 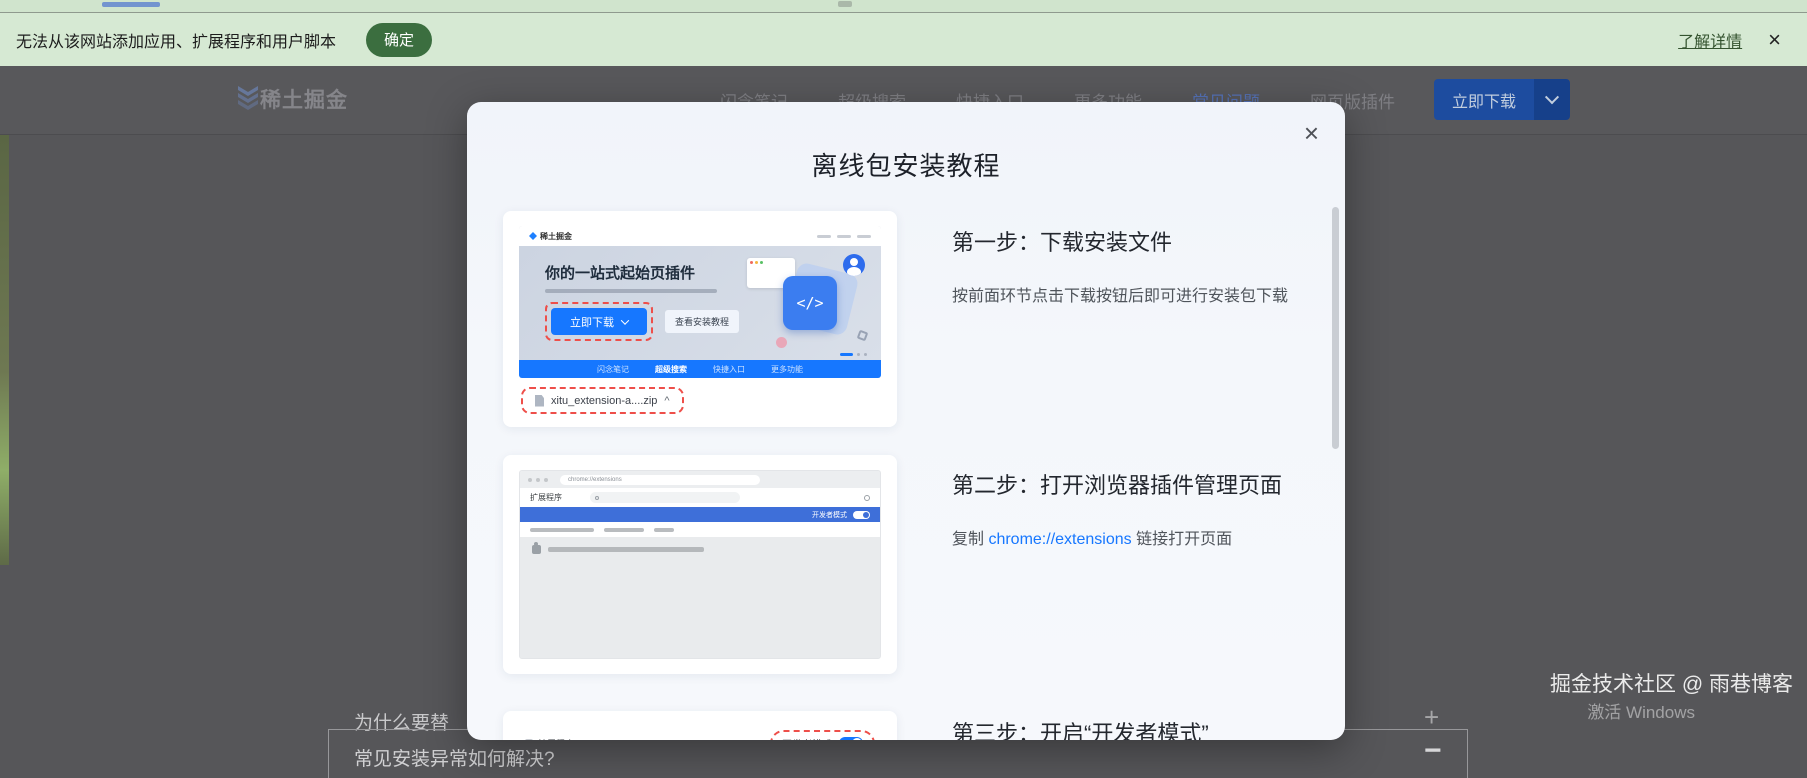 What do you see at coordinates (970, 539) in the screenshot?
I see `step2-desc-prefix: 复制` at bounding box center [970, 539].